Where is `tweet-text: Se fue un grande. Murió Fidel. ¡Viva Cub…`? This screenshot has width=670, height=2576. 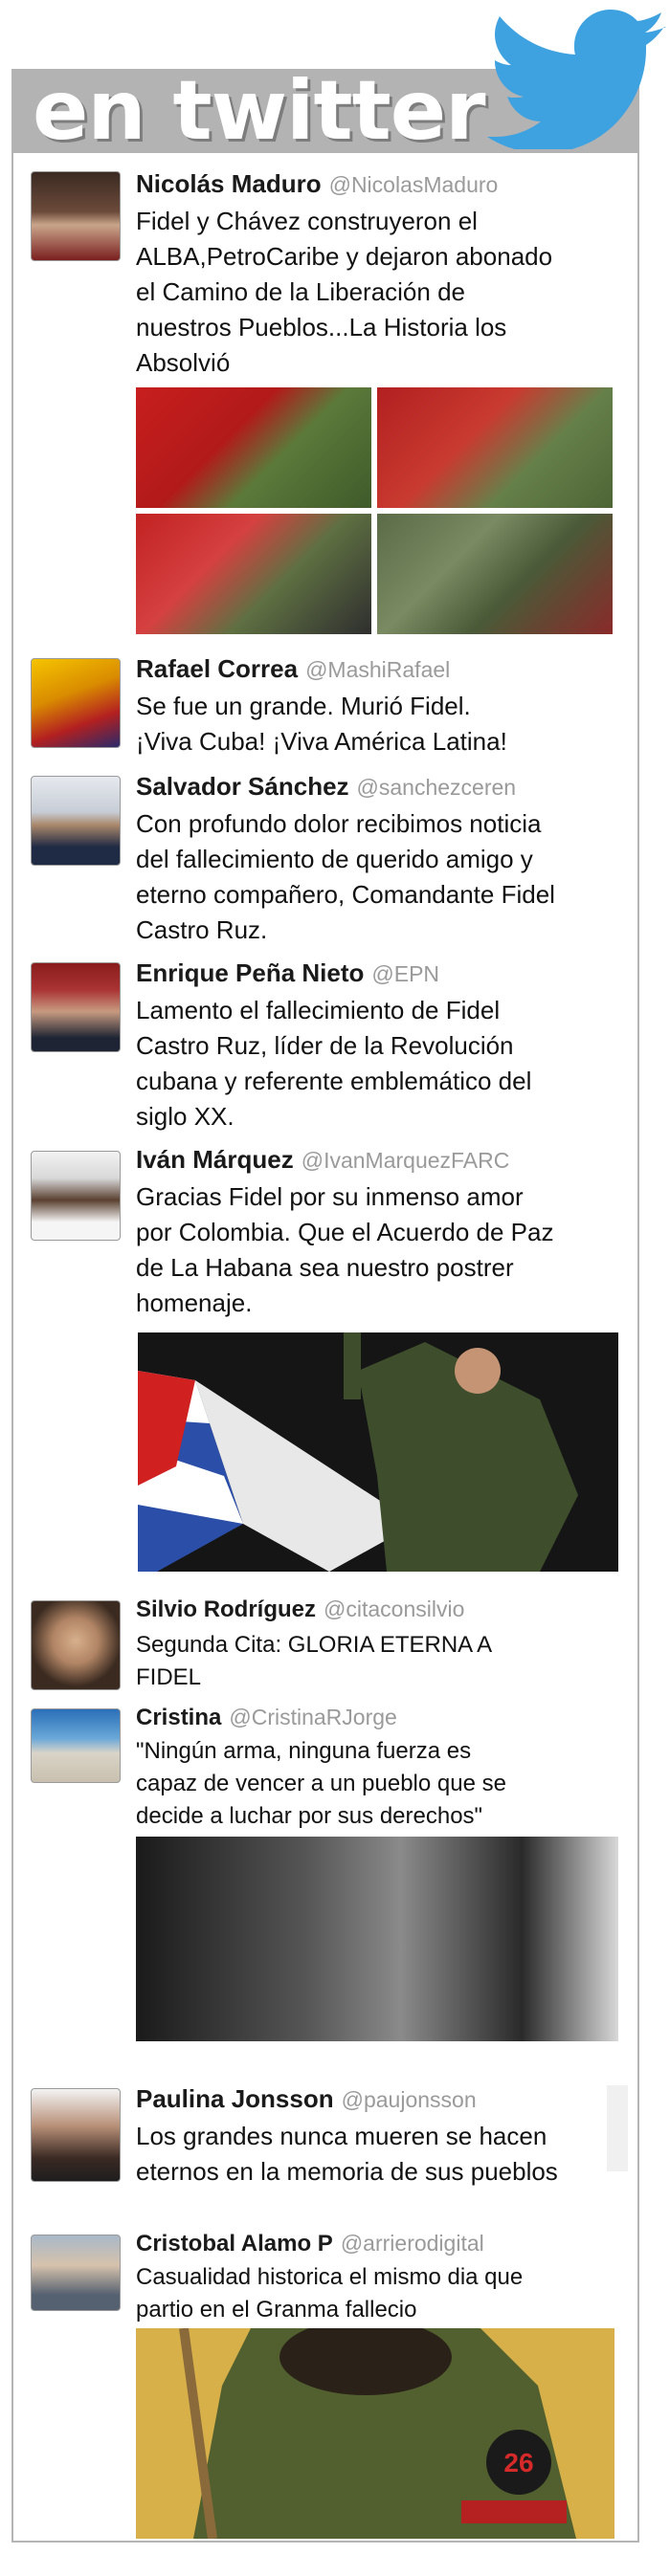
tweet-text: Se fue un grande. Murió Fidel. ¡Viva Cub… is located at coordinates (321, 724).